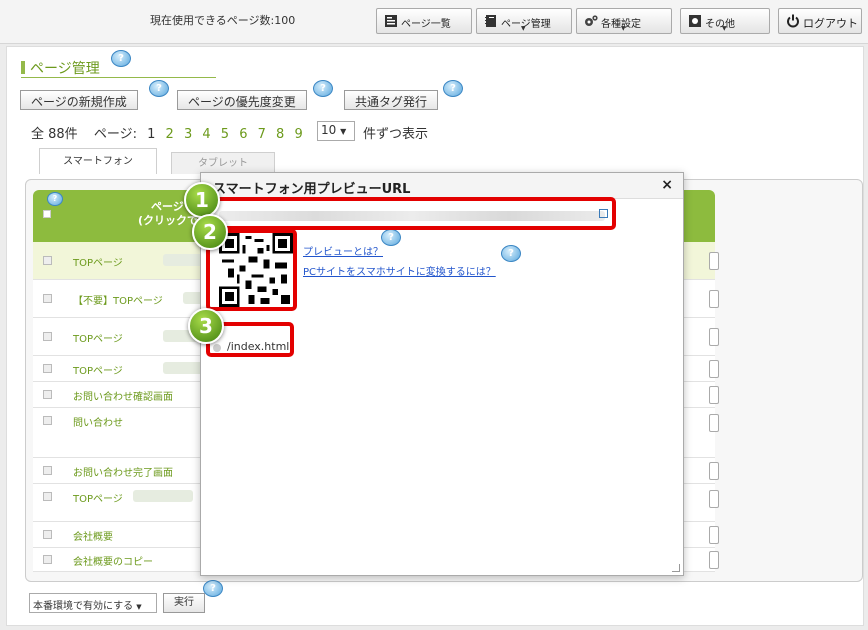  I want to click on row-page-name: 問い合わせ, so click(98, 421).